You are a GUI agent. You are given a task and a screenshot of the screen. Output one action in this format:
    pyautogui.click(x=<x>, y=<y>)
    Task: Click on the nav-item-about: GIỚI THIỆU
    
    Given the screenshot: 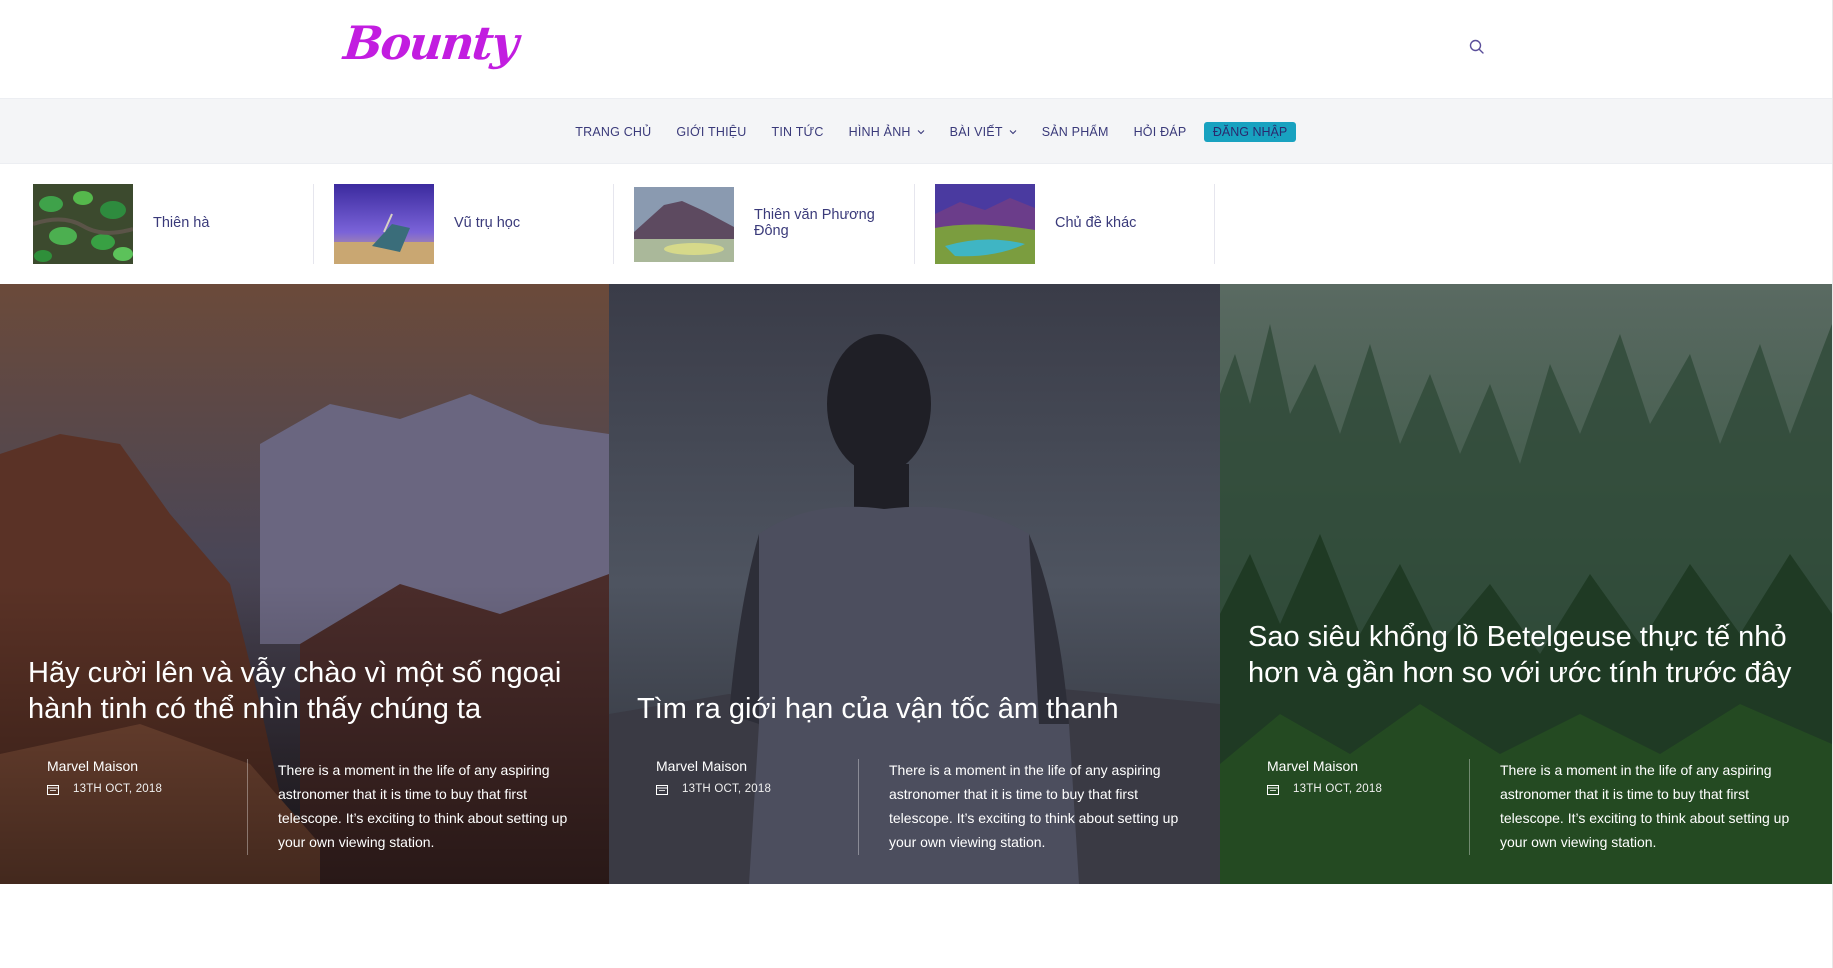 What is the action you would take?
    pyautogui.click(x=711, y=132)
    